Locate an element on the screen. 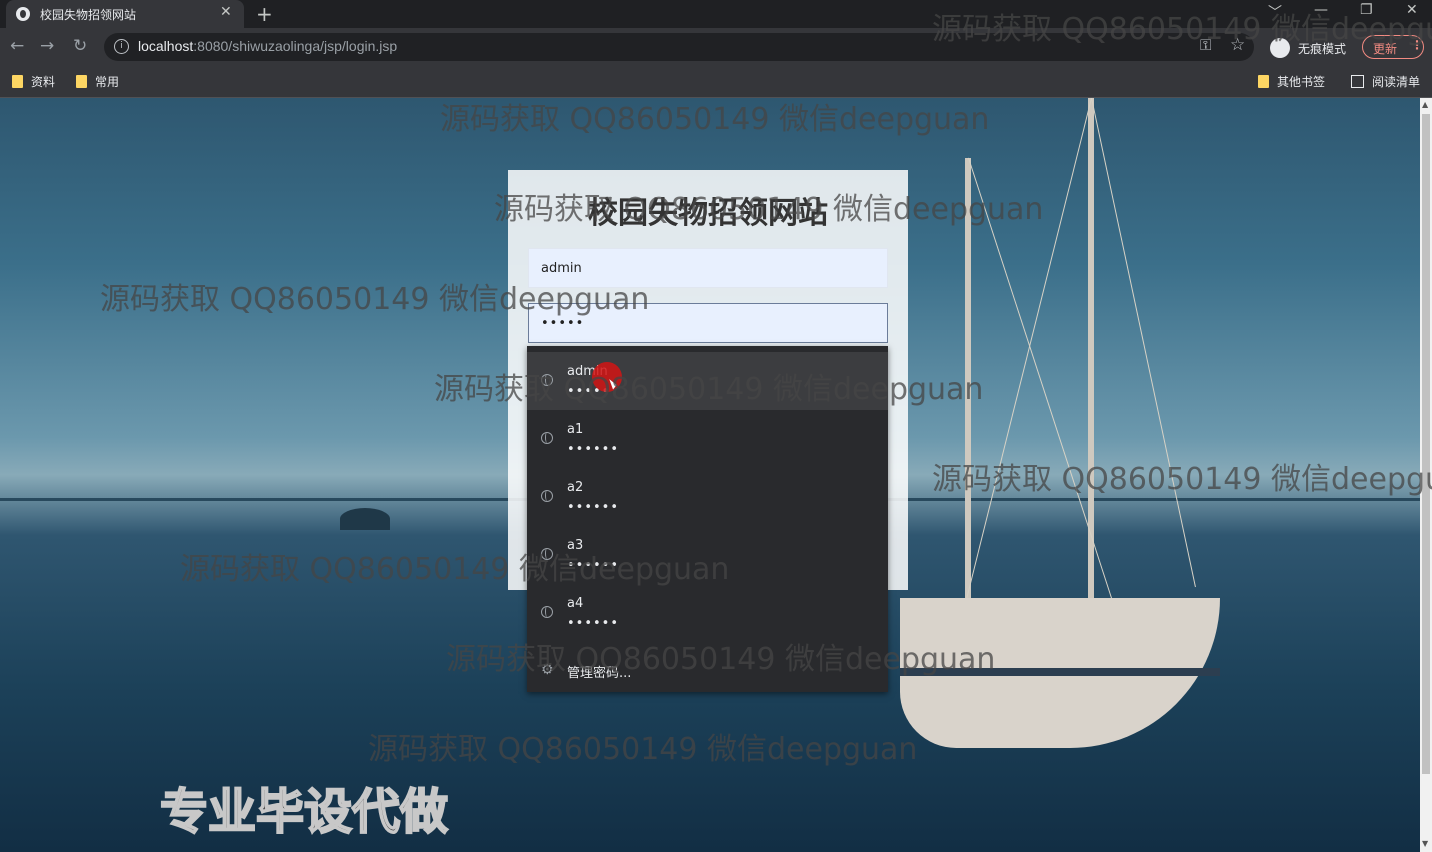  reload-icon: ↻ is located at coordinates (80, 46).